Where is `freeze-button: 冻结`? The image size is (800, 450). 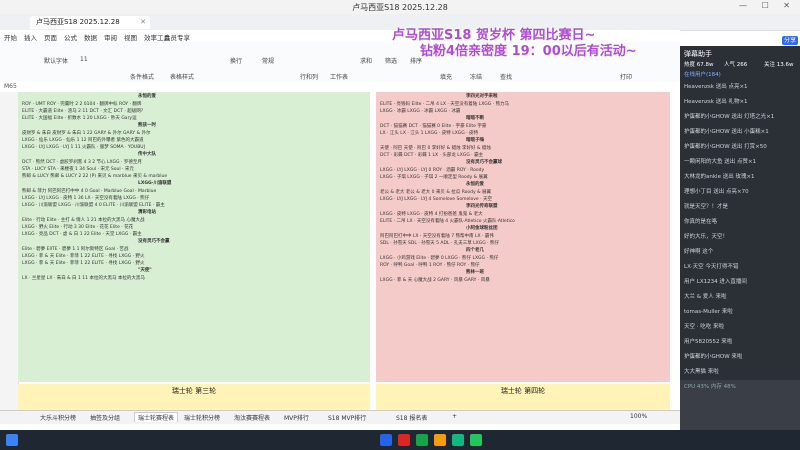
freeze-button: 冻结 is located at coordinates (476, 76).